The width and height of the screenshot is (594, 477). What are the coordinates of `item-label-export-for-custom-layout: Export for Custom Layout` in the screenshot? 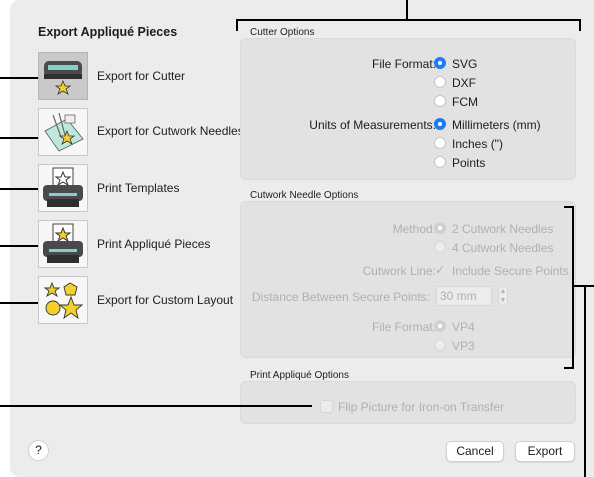 It's located at (165, 300).